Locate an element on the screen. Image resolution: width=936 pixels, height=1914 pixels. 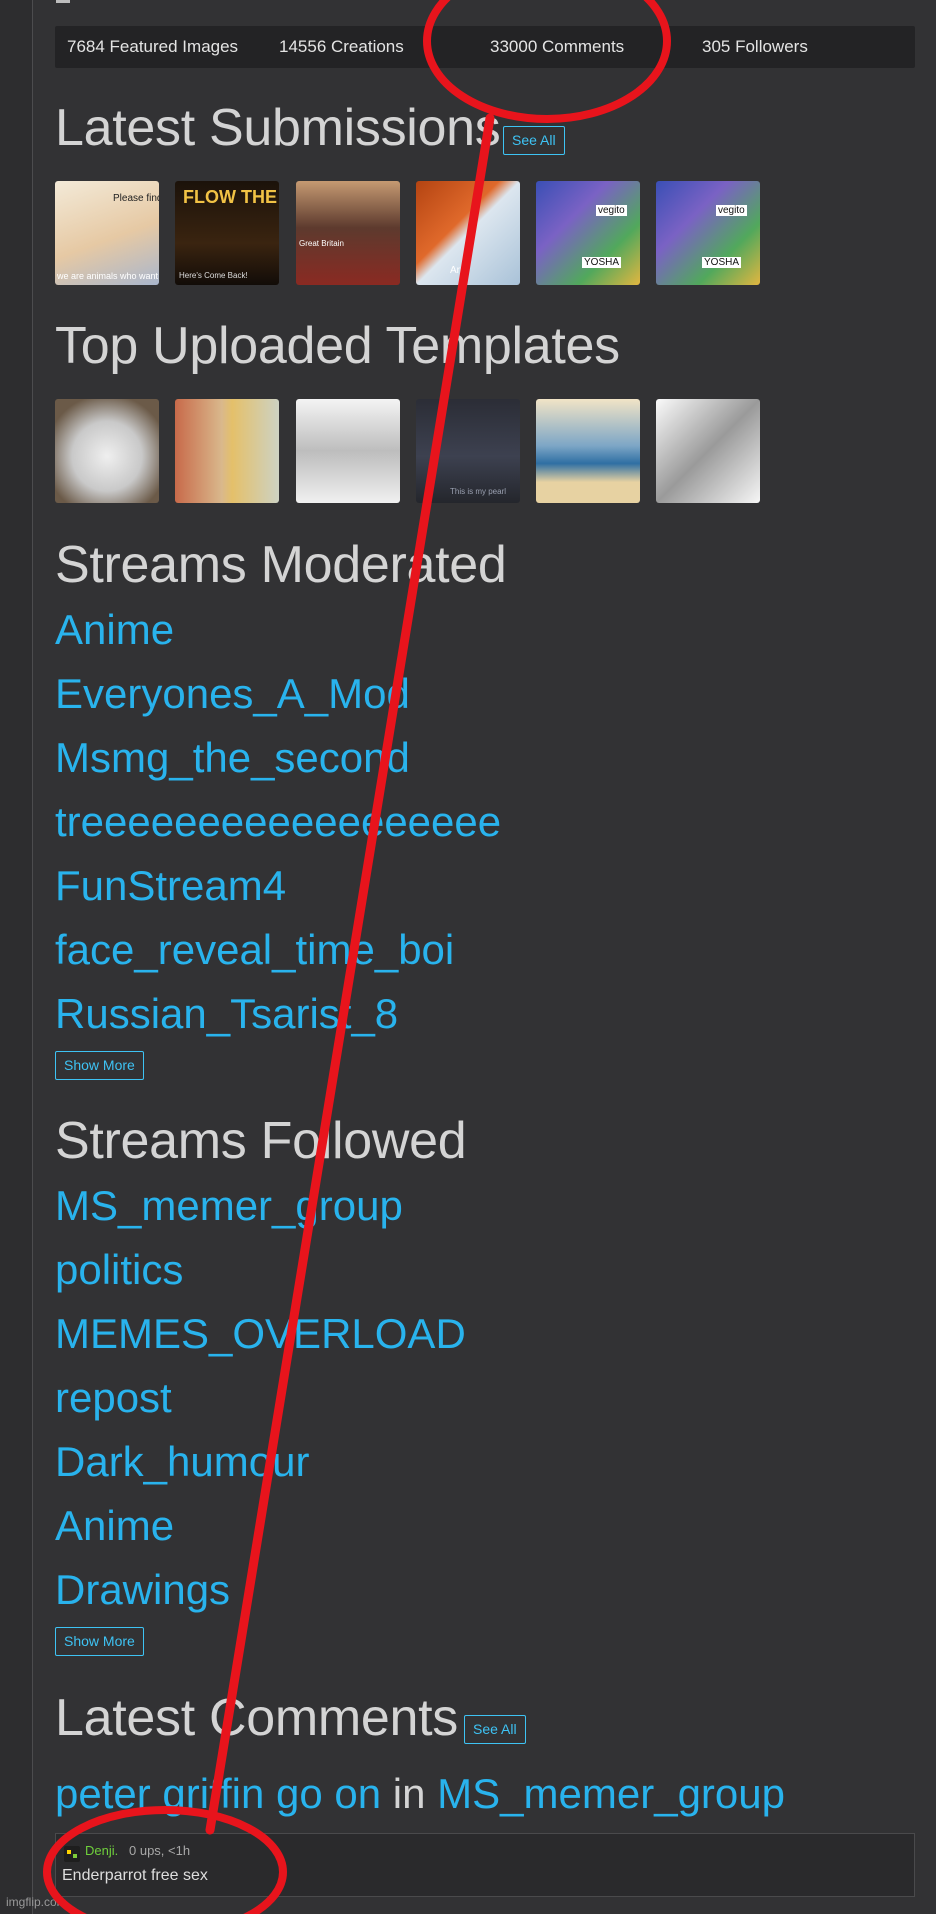
comment-post-title-link: peter griffin go on is located at coordinates (218, 1793).